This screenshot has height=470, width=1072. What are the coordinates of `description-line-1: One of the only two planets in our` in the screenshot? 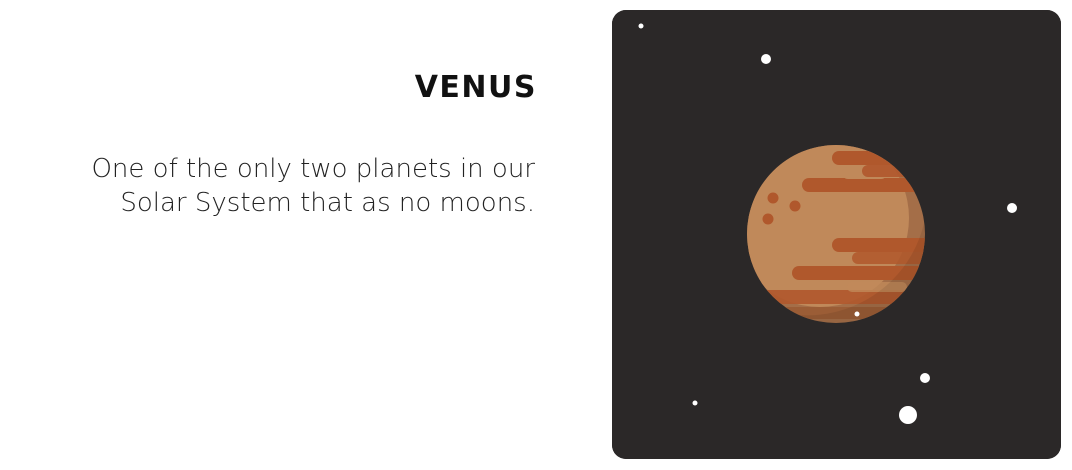 It's located at (313, 169).